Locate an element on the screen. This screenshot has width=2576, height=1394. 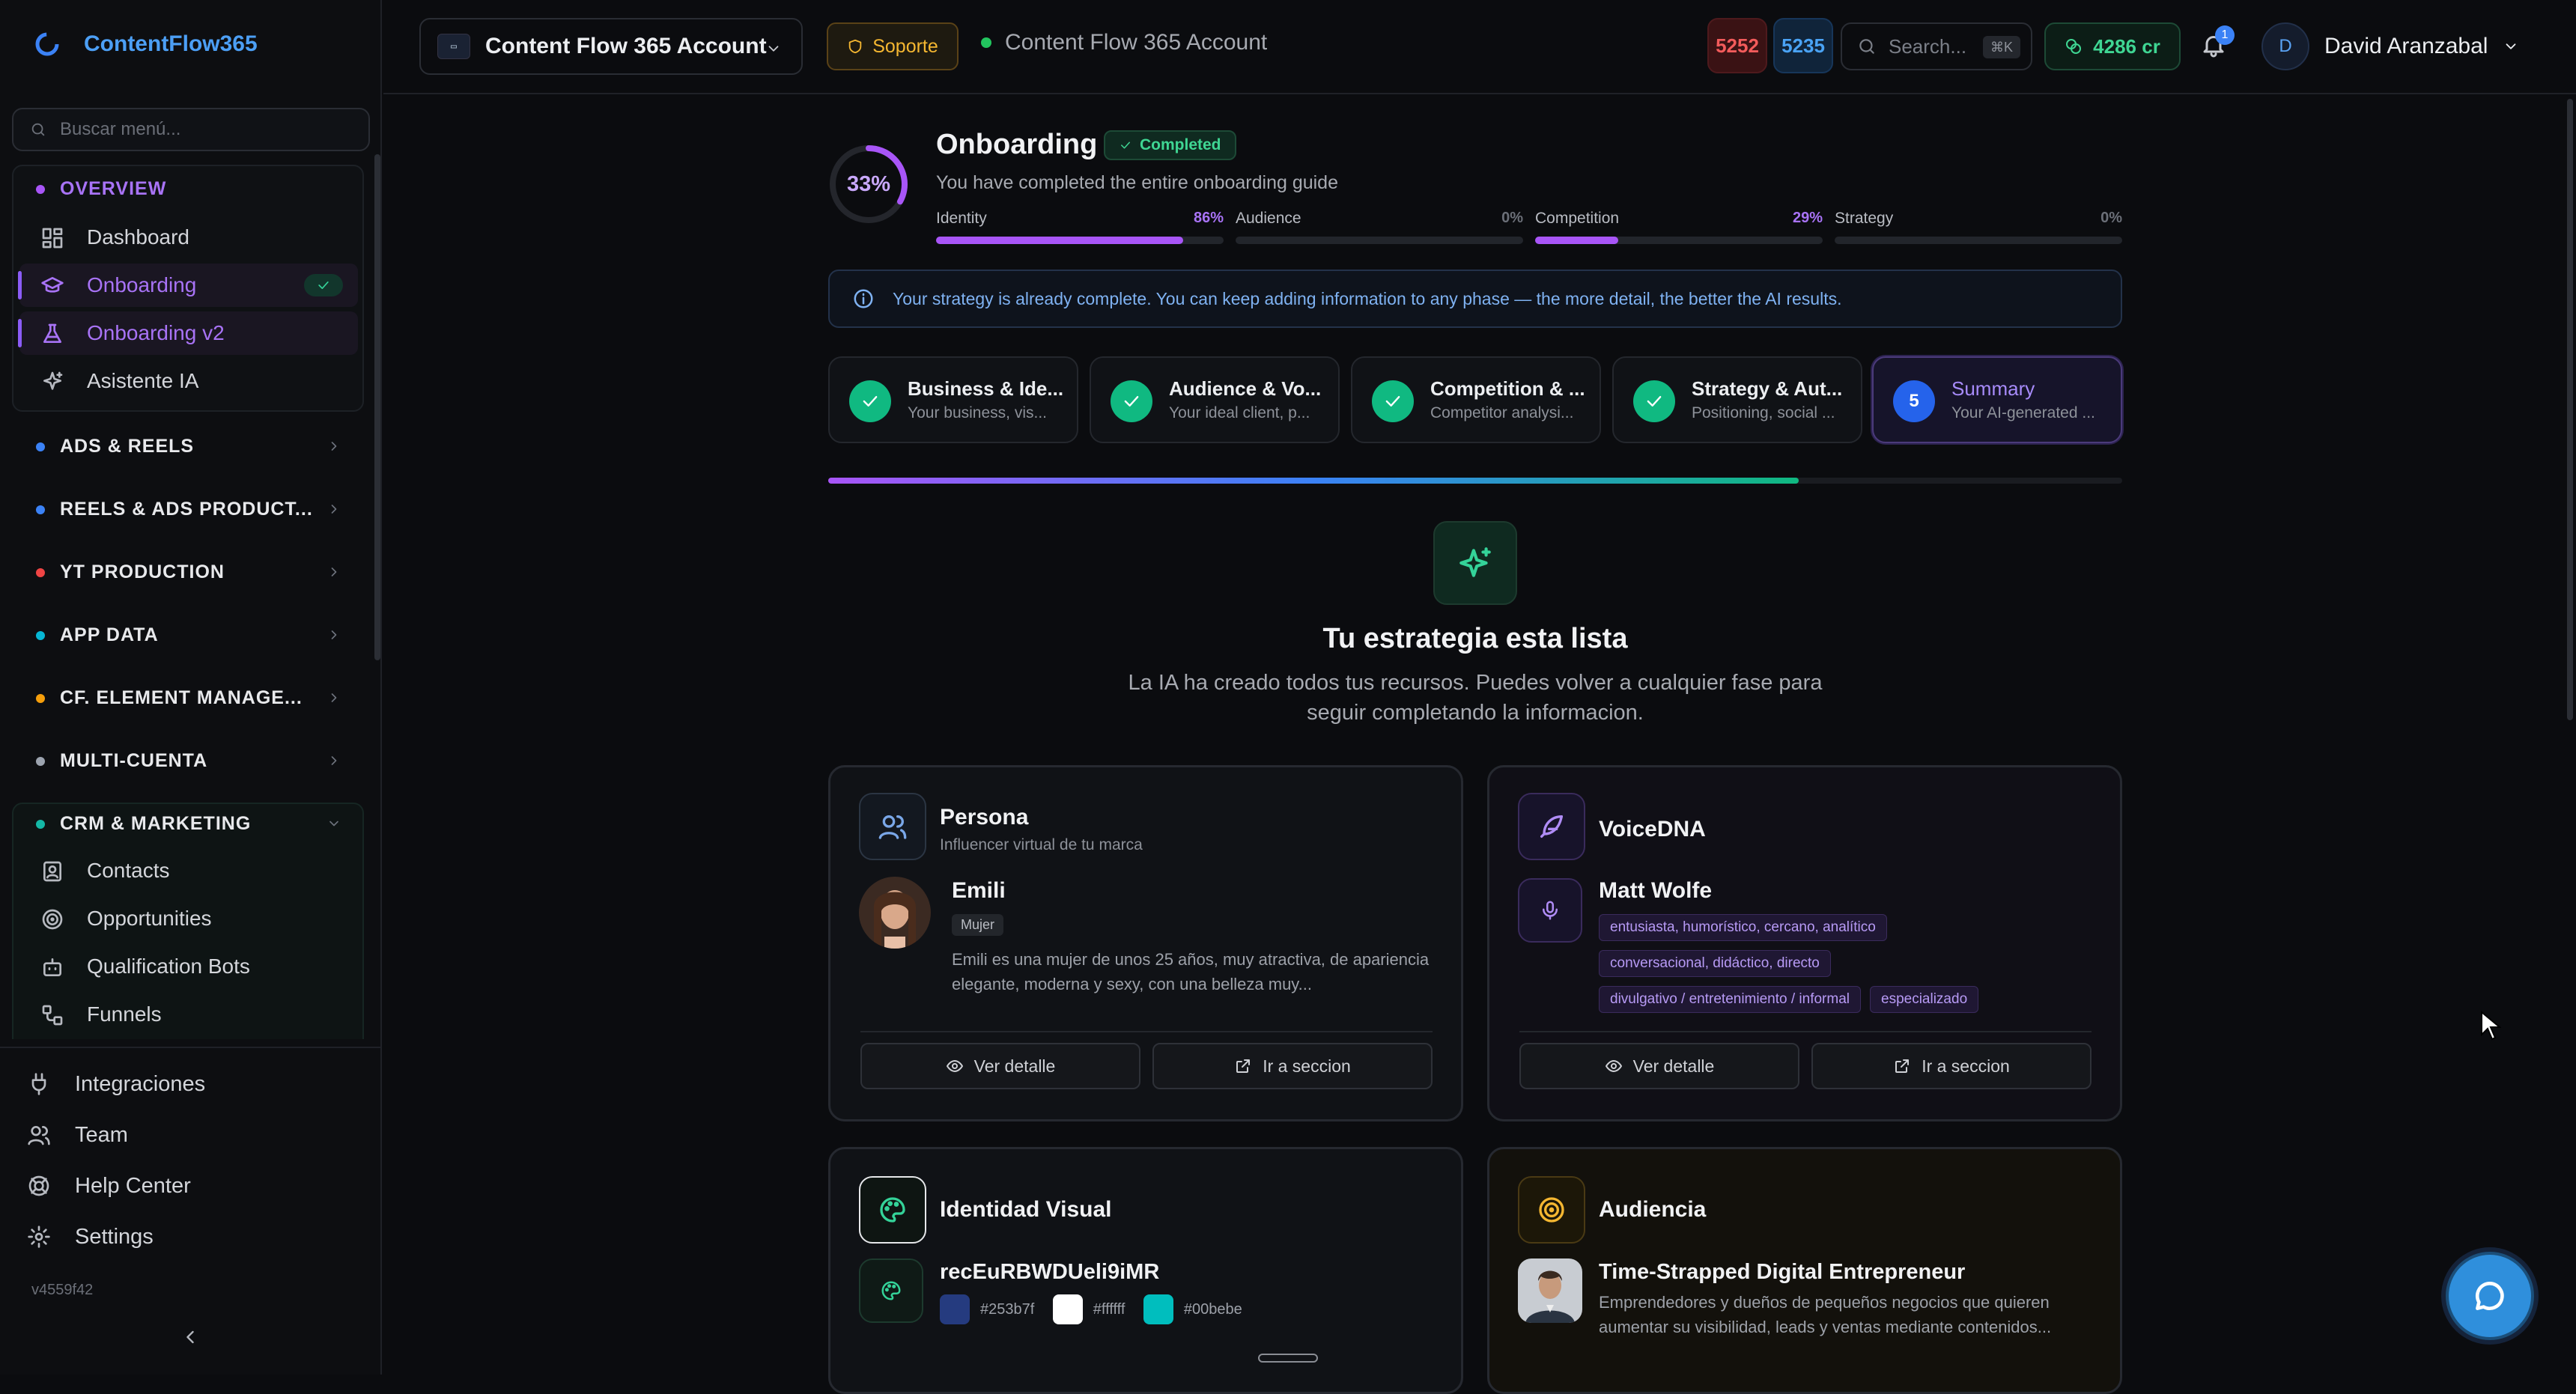
nav-label: Integraciones is located at coordinates (140, 1083).